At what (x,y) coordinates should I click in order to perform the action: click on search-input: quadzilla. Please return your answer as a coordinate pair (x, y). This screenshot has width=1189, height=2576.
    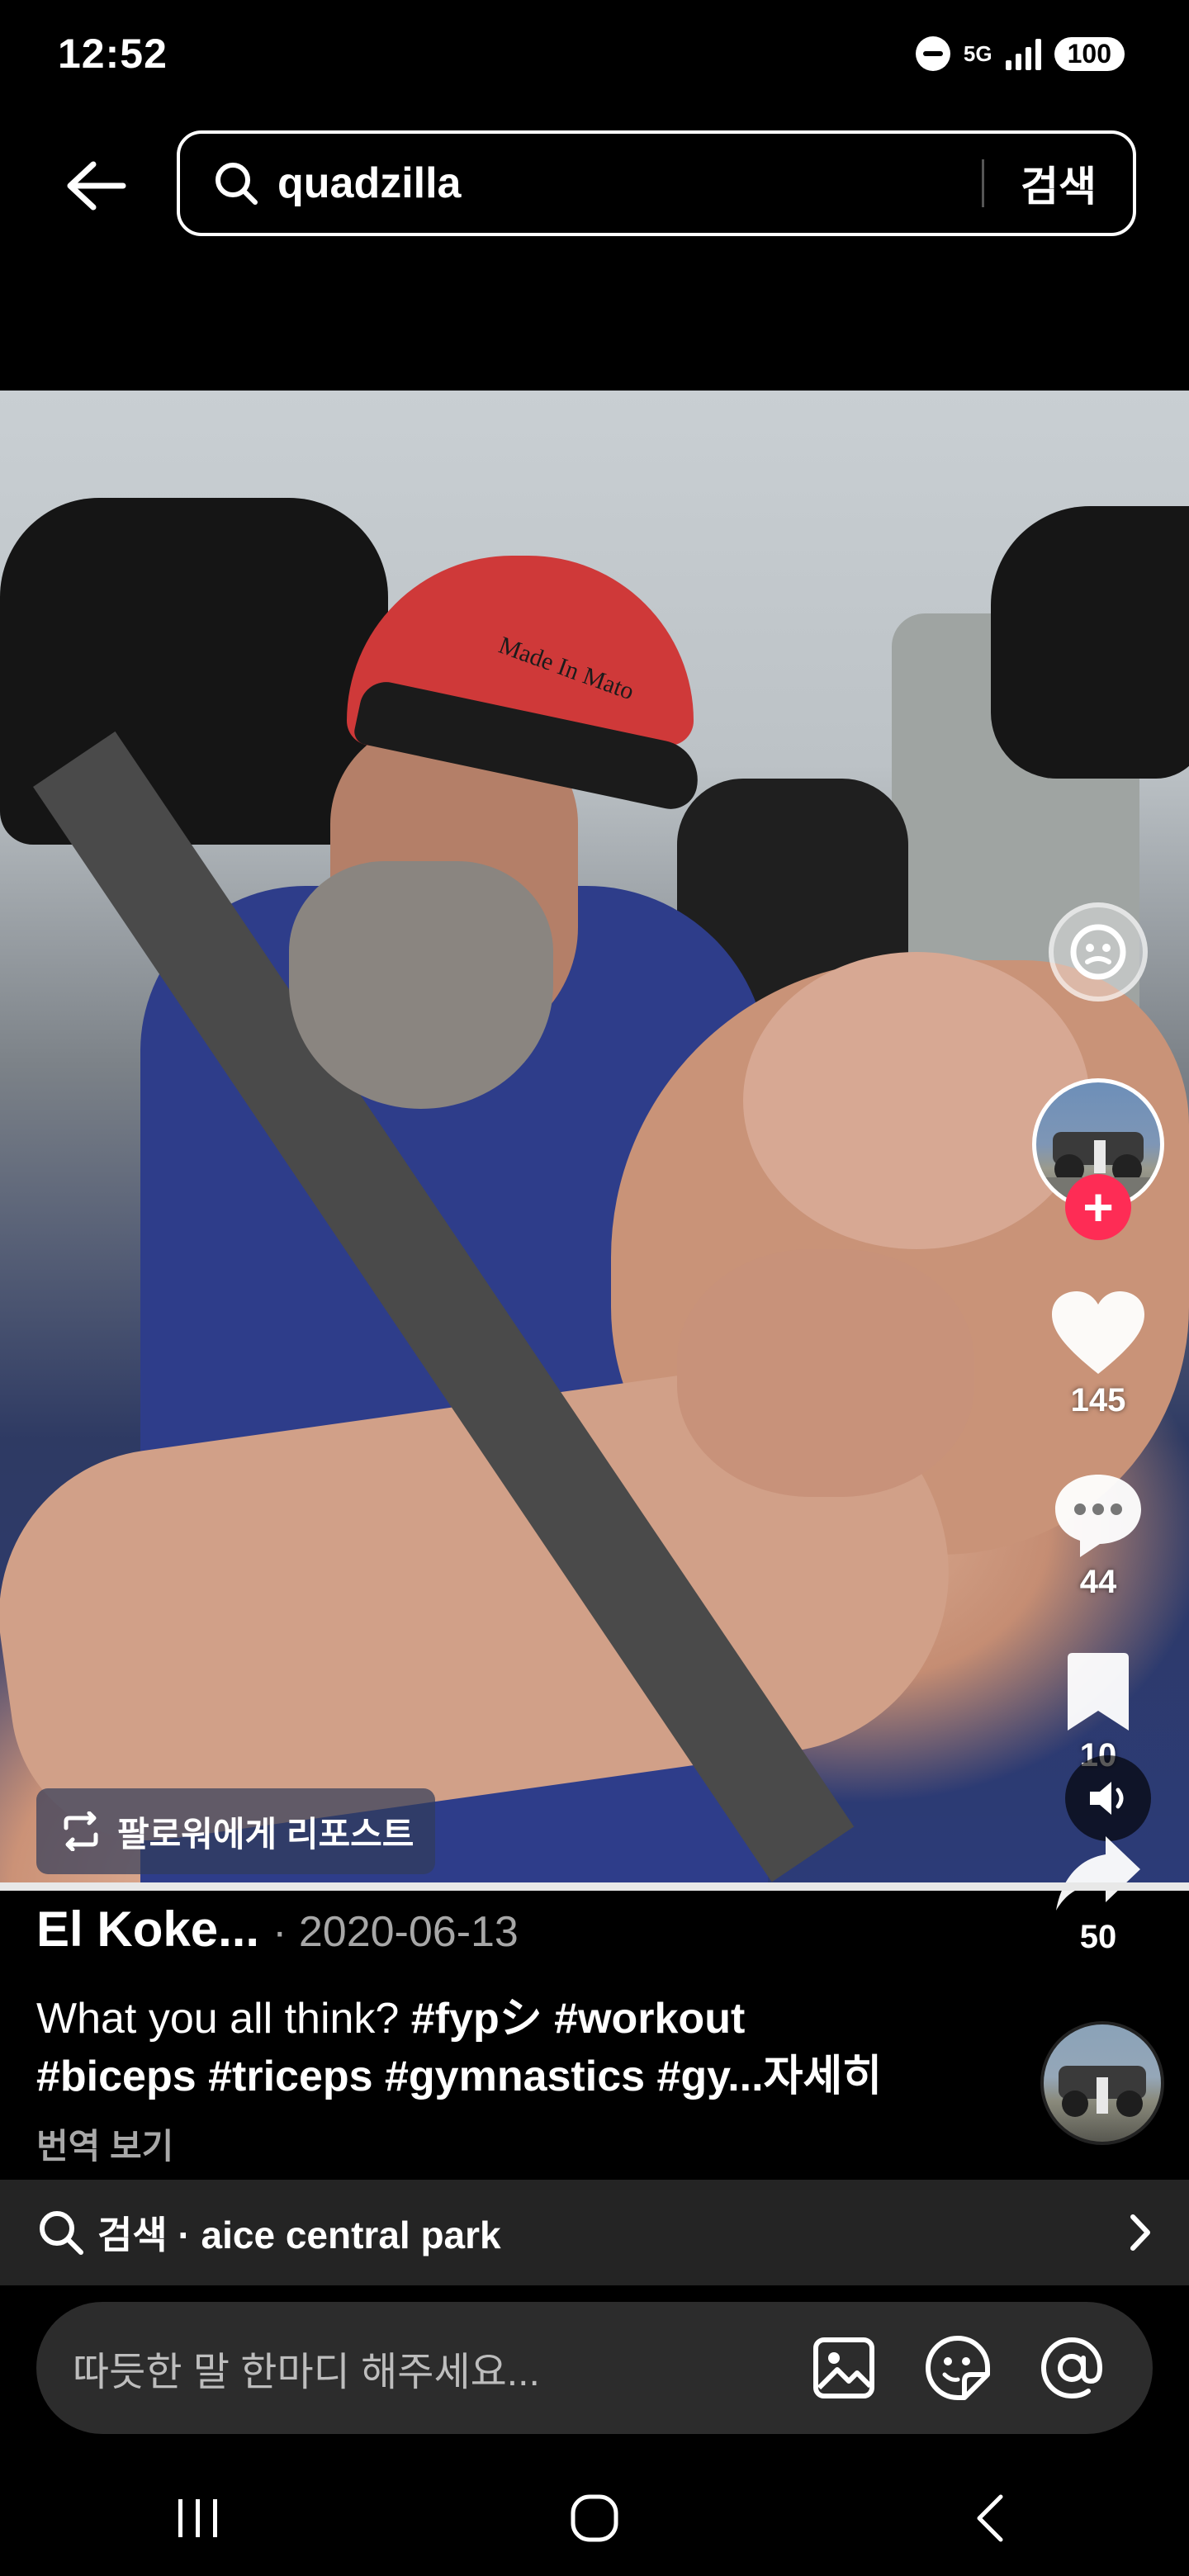
    Looking at the image, I should click on (629, 183).